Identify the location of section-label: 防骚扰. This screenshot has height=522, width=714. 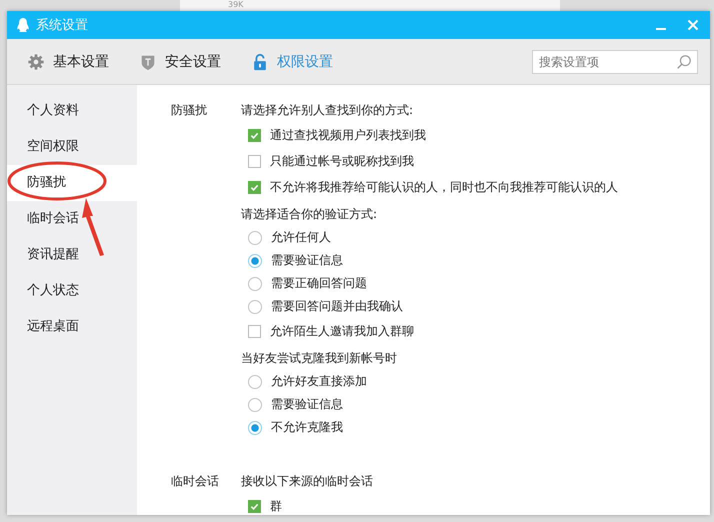
(189, 110).